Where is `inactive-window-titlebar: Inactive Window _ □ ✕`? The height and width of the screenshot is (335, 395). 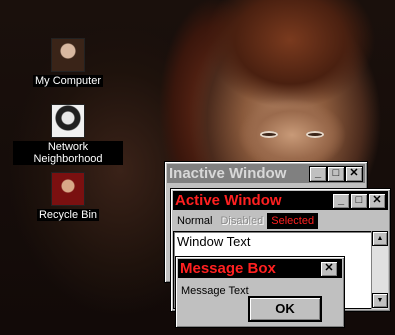
inactive-window-titlebar: Inactive Window _ □ ✕ is located at coordinates (266, 173).